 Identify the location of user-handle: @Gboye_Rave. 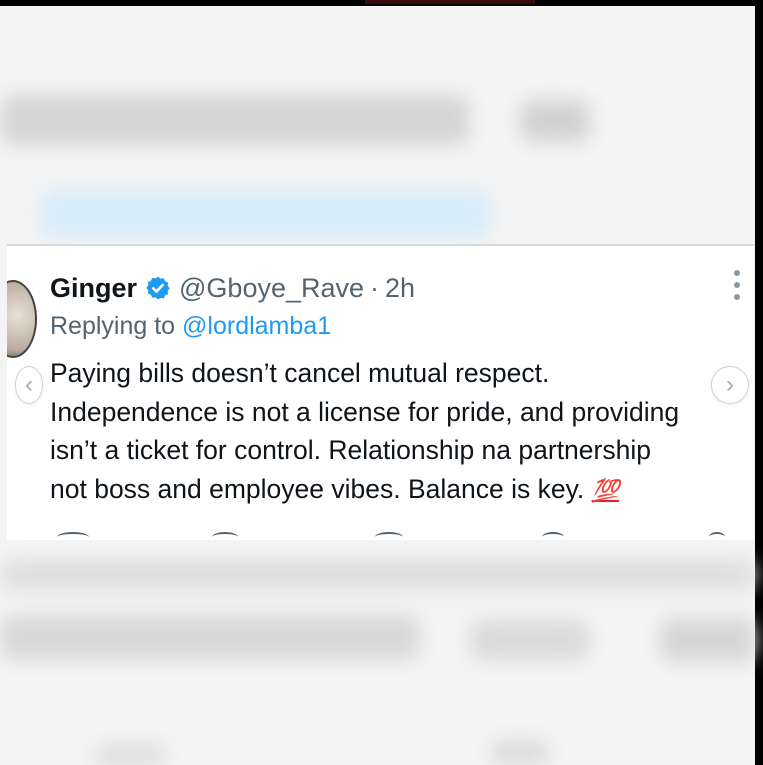
(271, 288).